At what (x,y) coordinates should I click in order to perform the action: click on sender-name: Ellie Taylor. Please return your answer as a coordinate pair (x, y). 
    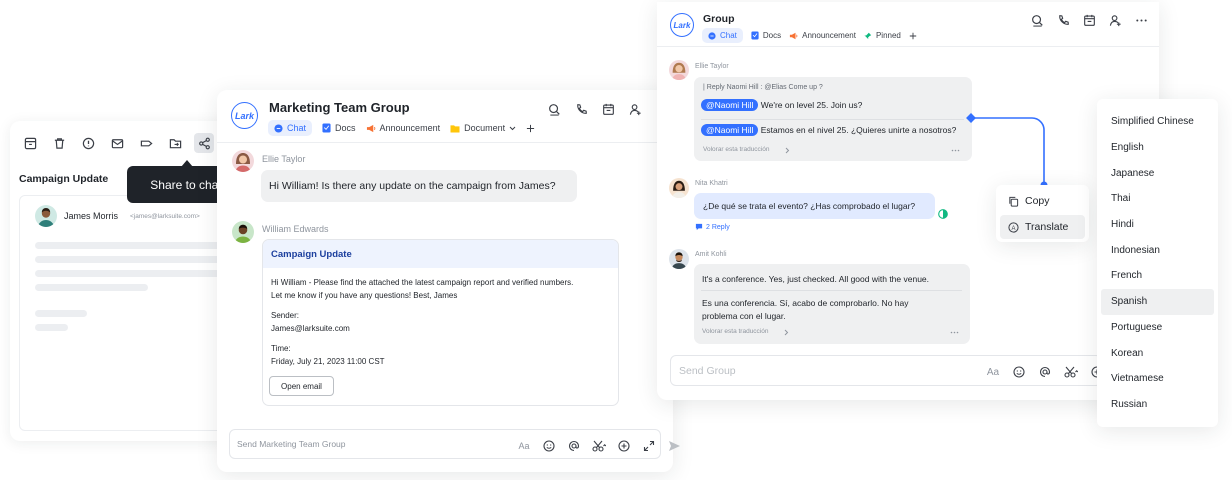
    Looking at the image, I should click on (284, 159).